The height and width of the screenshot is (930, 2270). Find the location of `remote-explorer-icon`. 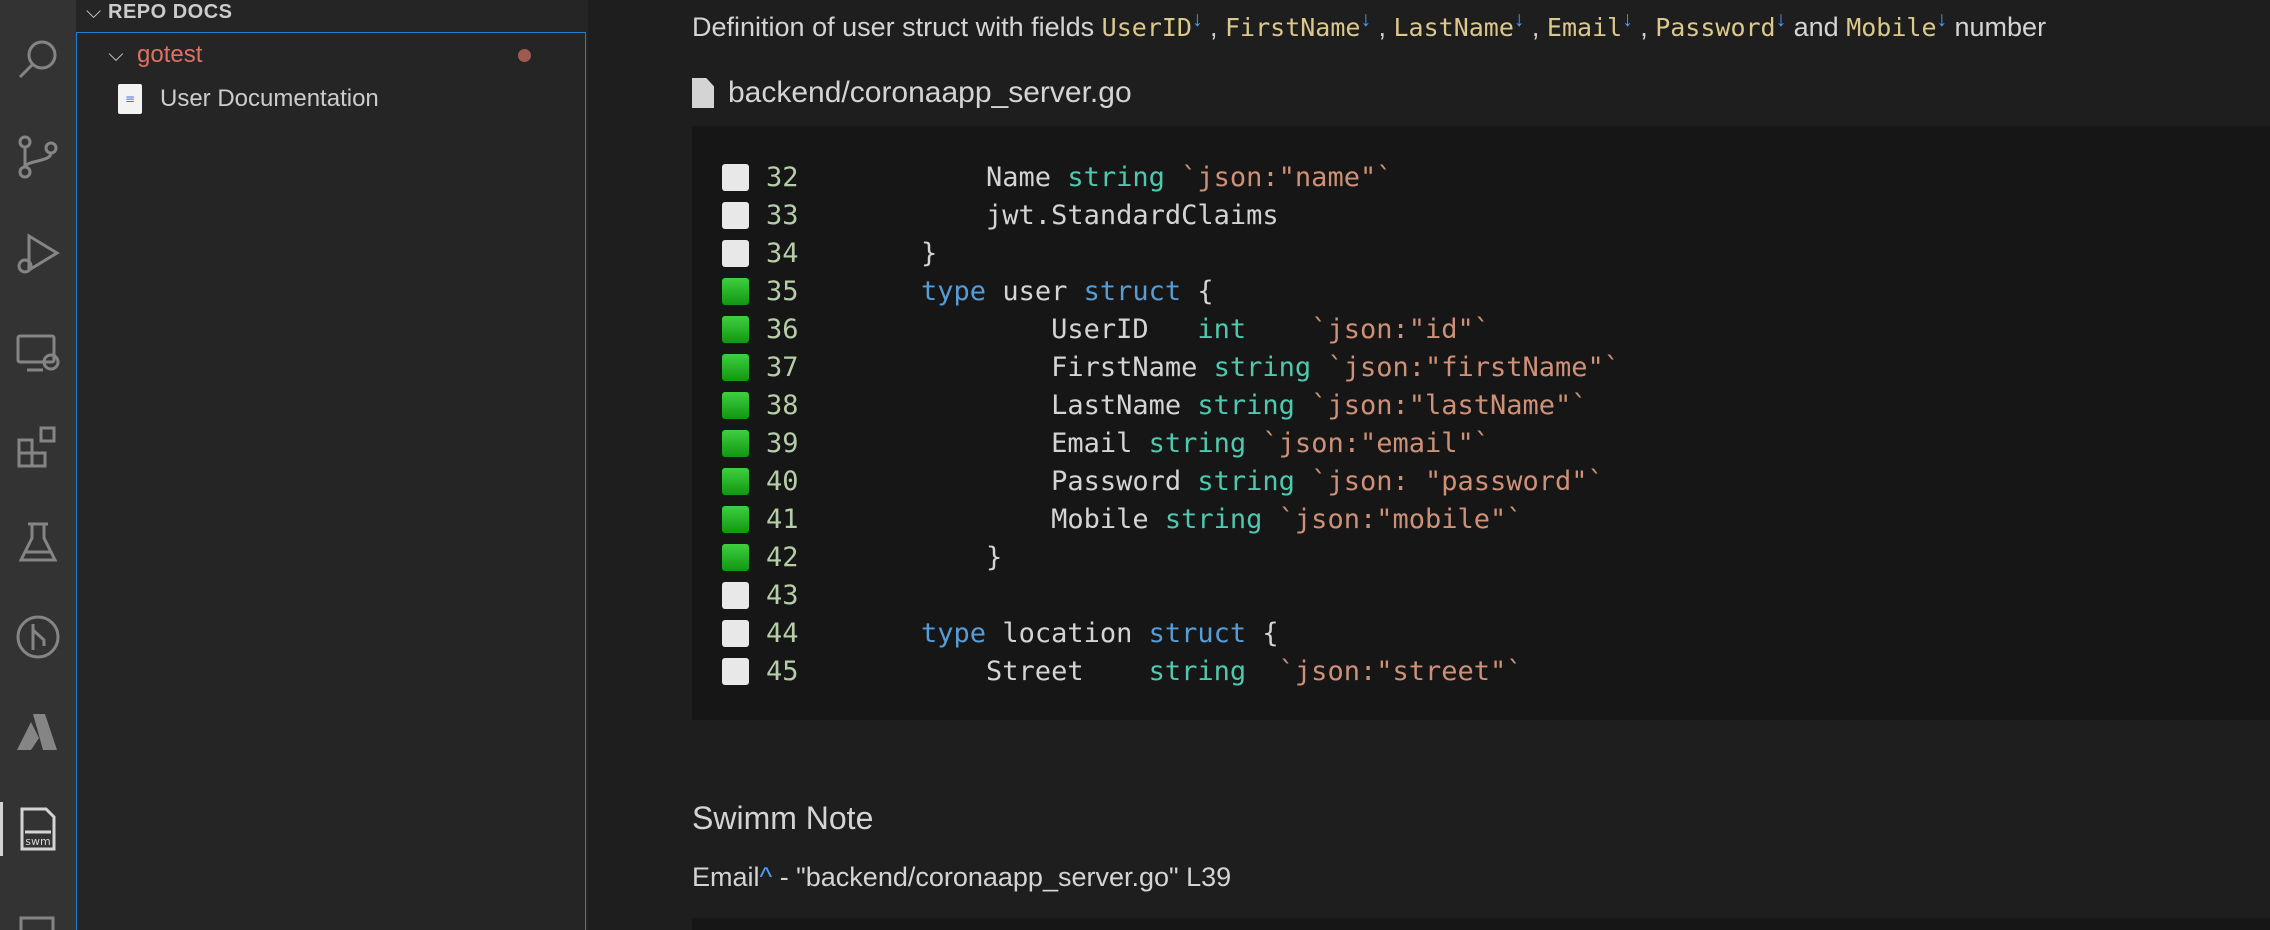

remote-explorer-icon is located at coordinates (38, 353).